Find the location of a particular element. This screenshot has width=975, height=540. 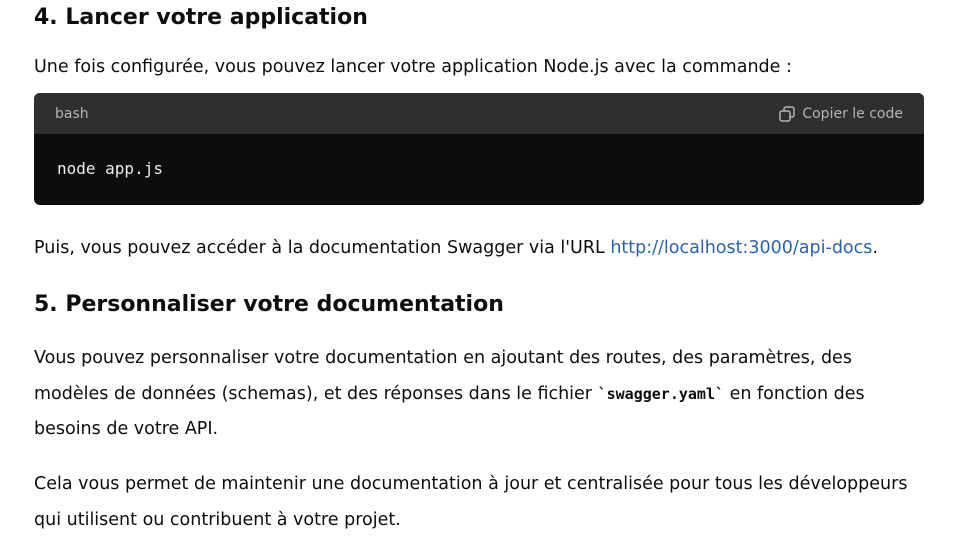

copy-code-button: Copier le code is located at coordinates (840, 114).